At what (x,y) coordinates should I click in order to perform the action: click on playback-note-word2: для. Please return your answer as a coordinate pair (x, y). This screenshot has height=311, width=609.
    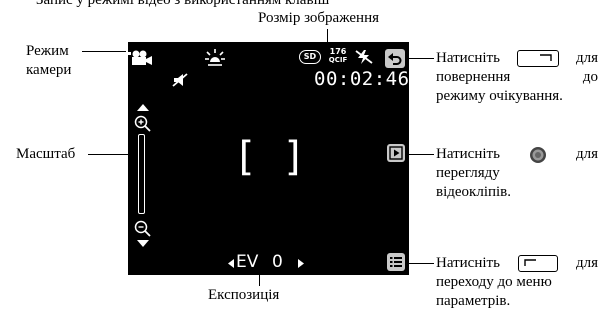
    Looking at the image, I should click on (586, 154).